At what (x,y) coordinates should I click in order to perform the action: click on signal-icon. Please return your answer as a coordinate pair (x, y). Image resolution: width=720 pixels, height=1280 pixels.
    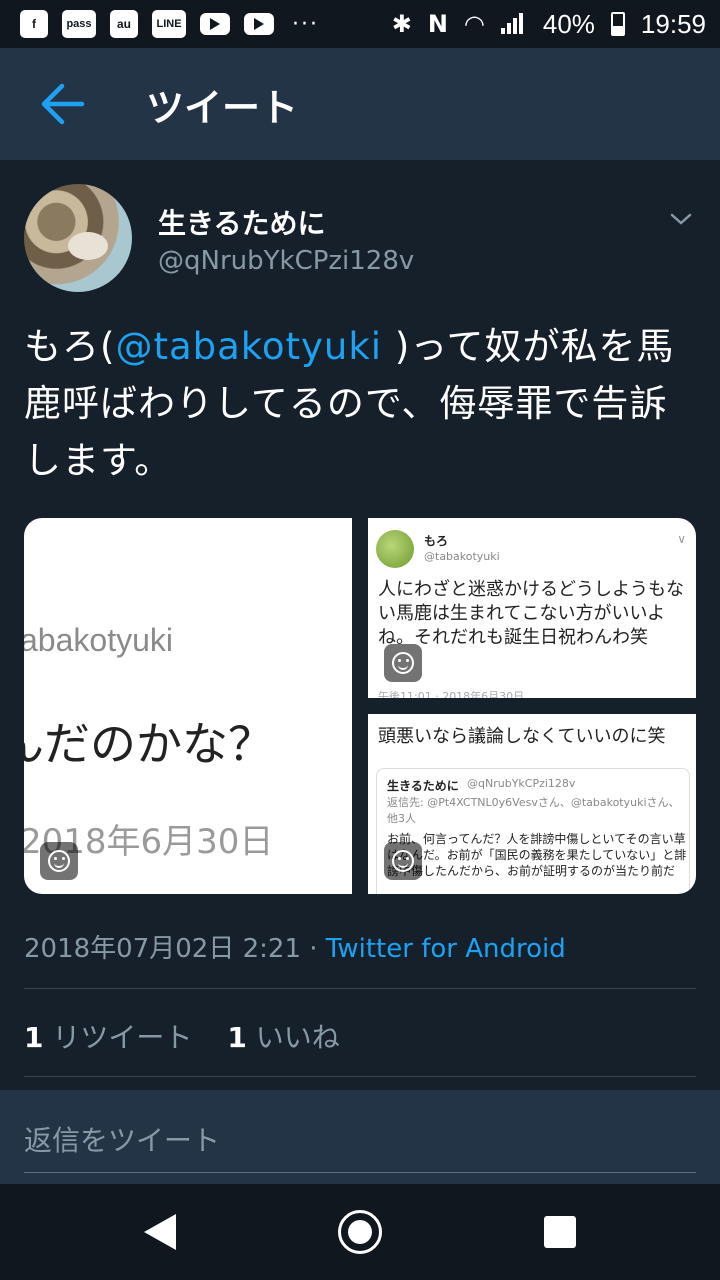
    Looking at the image, I should click on (513, 24).